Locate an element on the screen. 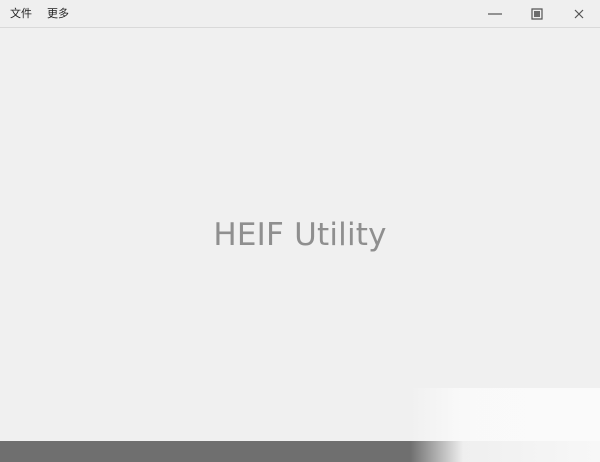 The height and width of the screenshot is (462, 600). minimize-icon is located at coordinates (495, 14).